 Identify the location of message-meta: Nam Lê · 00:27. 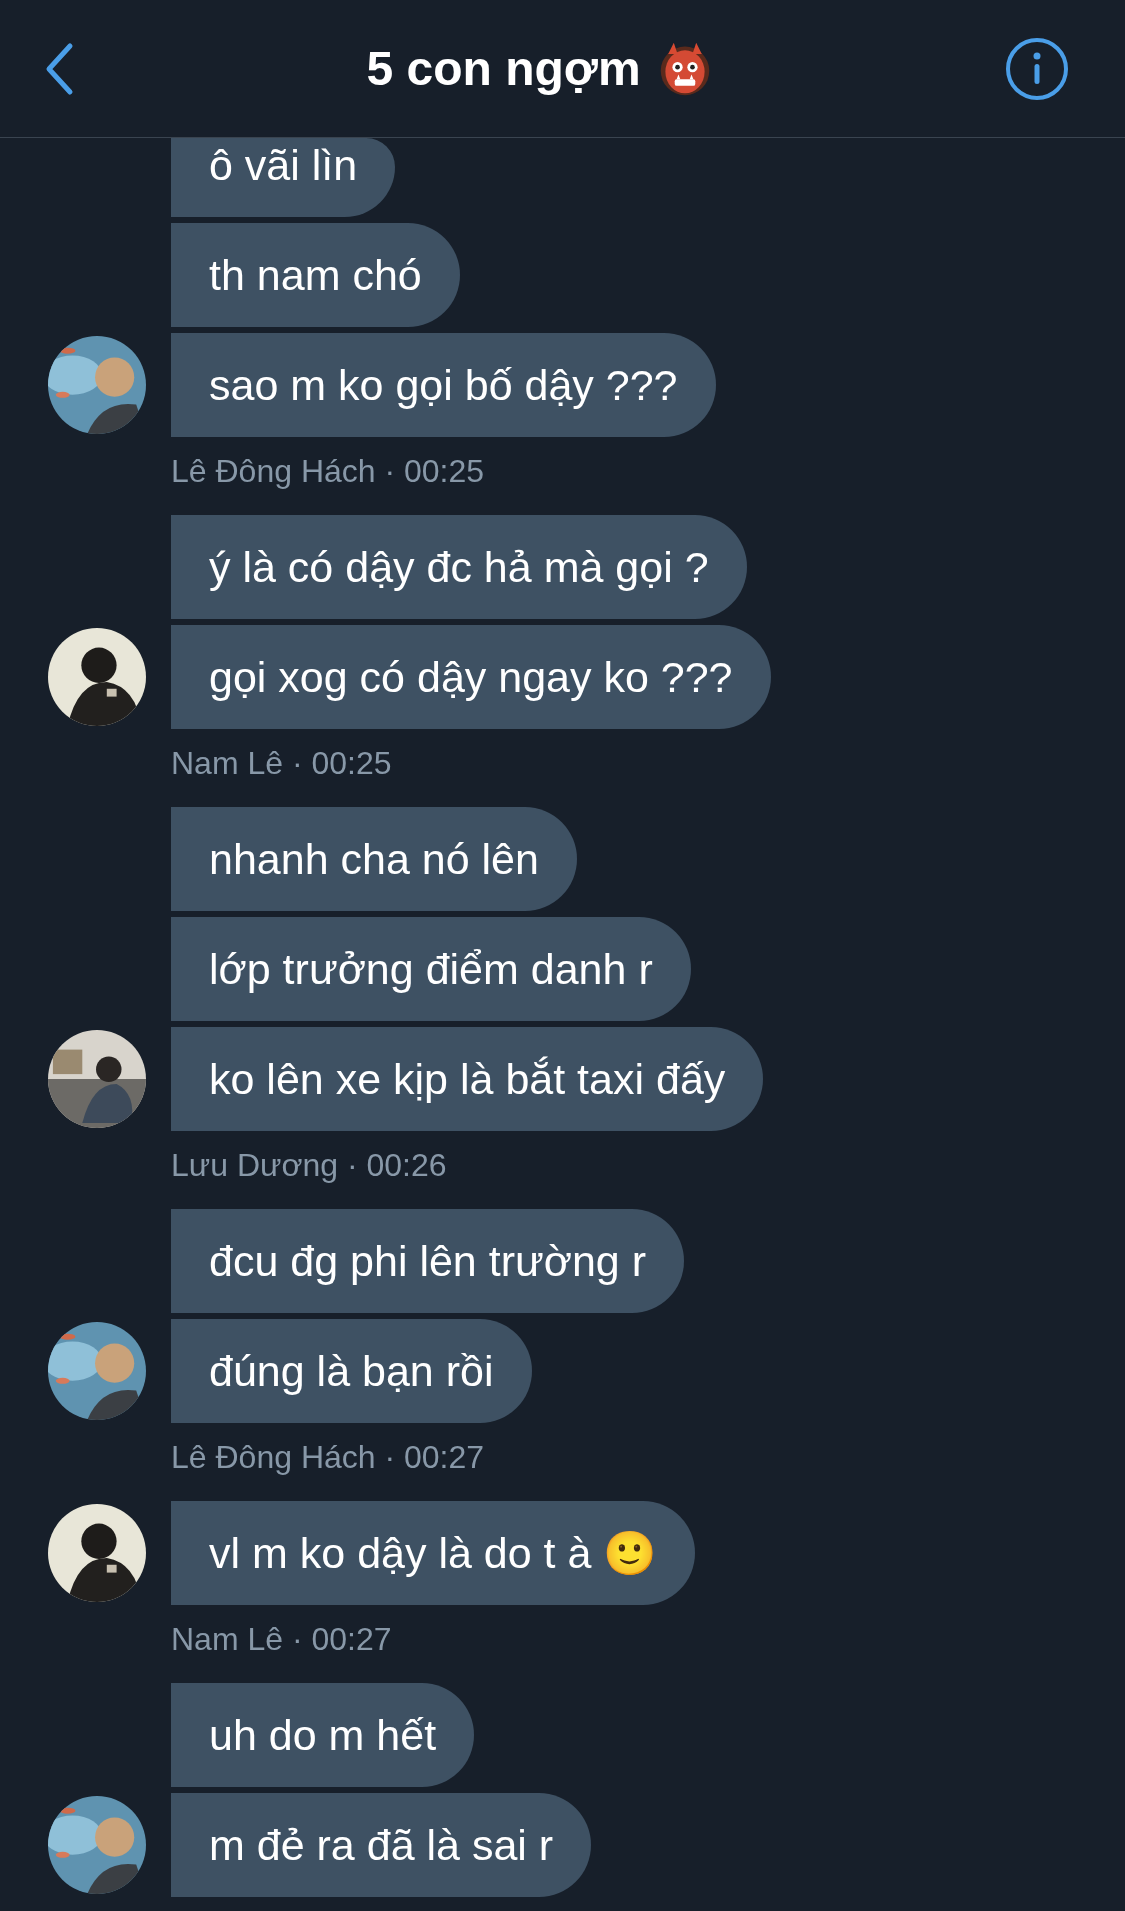
(281, 1639).